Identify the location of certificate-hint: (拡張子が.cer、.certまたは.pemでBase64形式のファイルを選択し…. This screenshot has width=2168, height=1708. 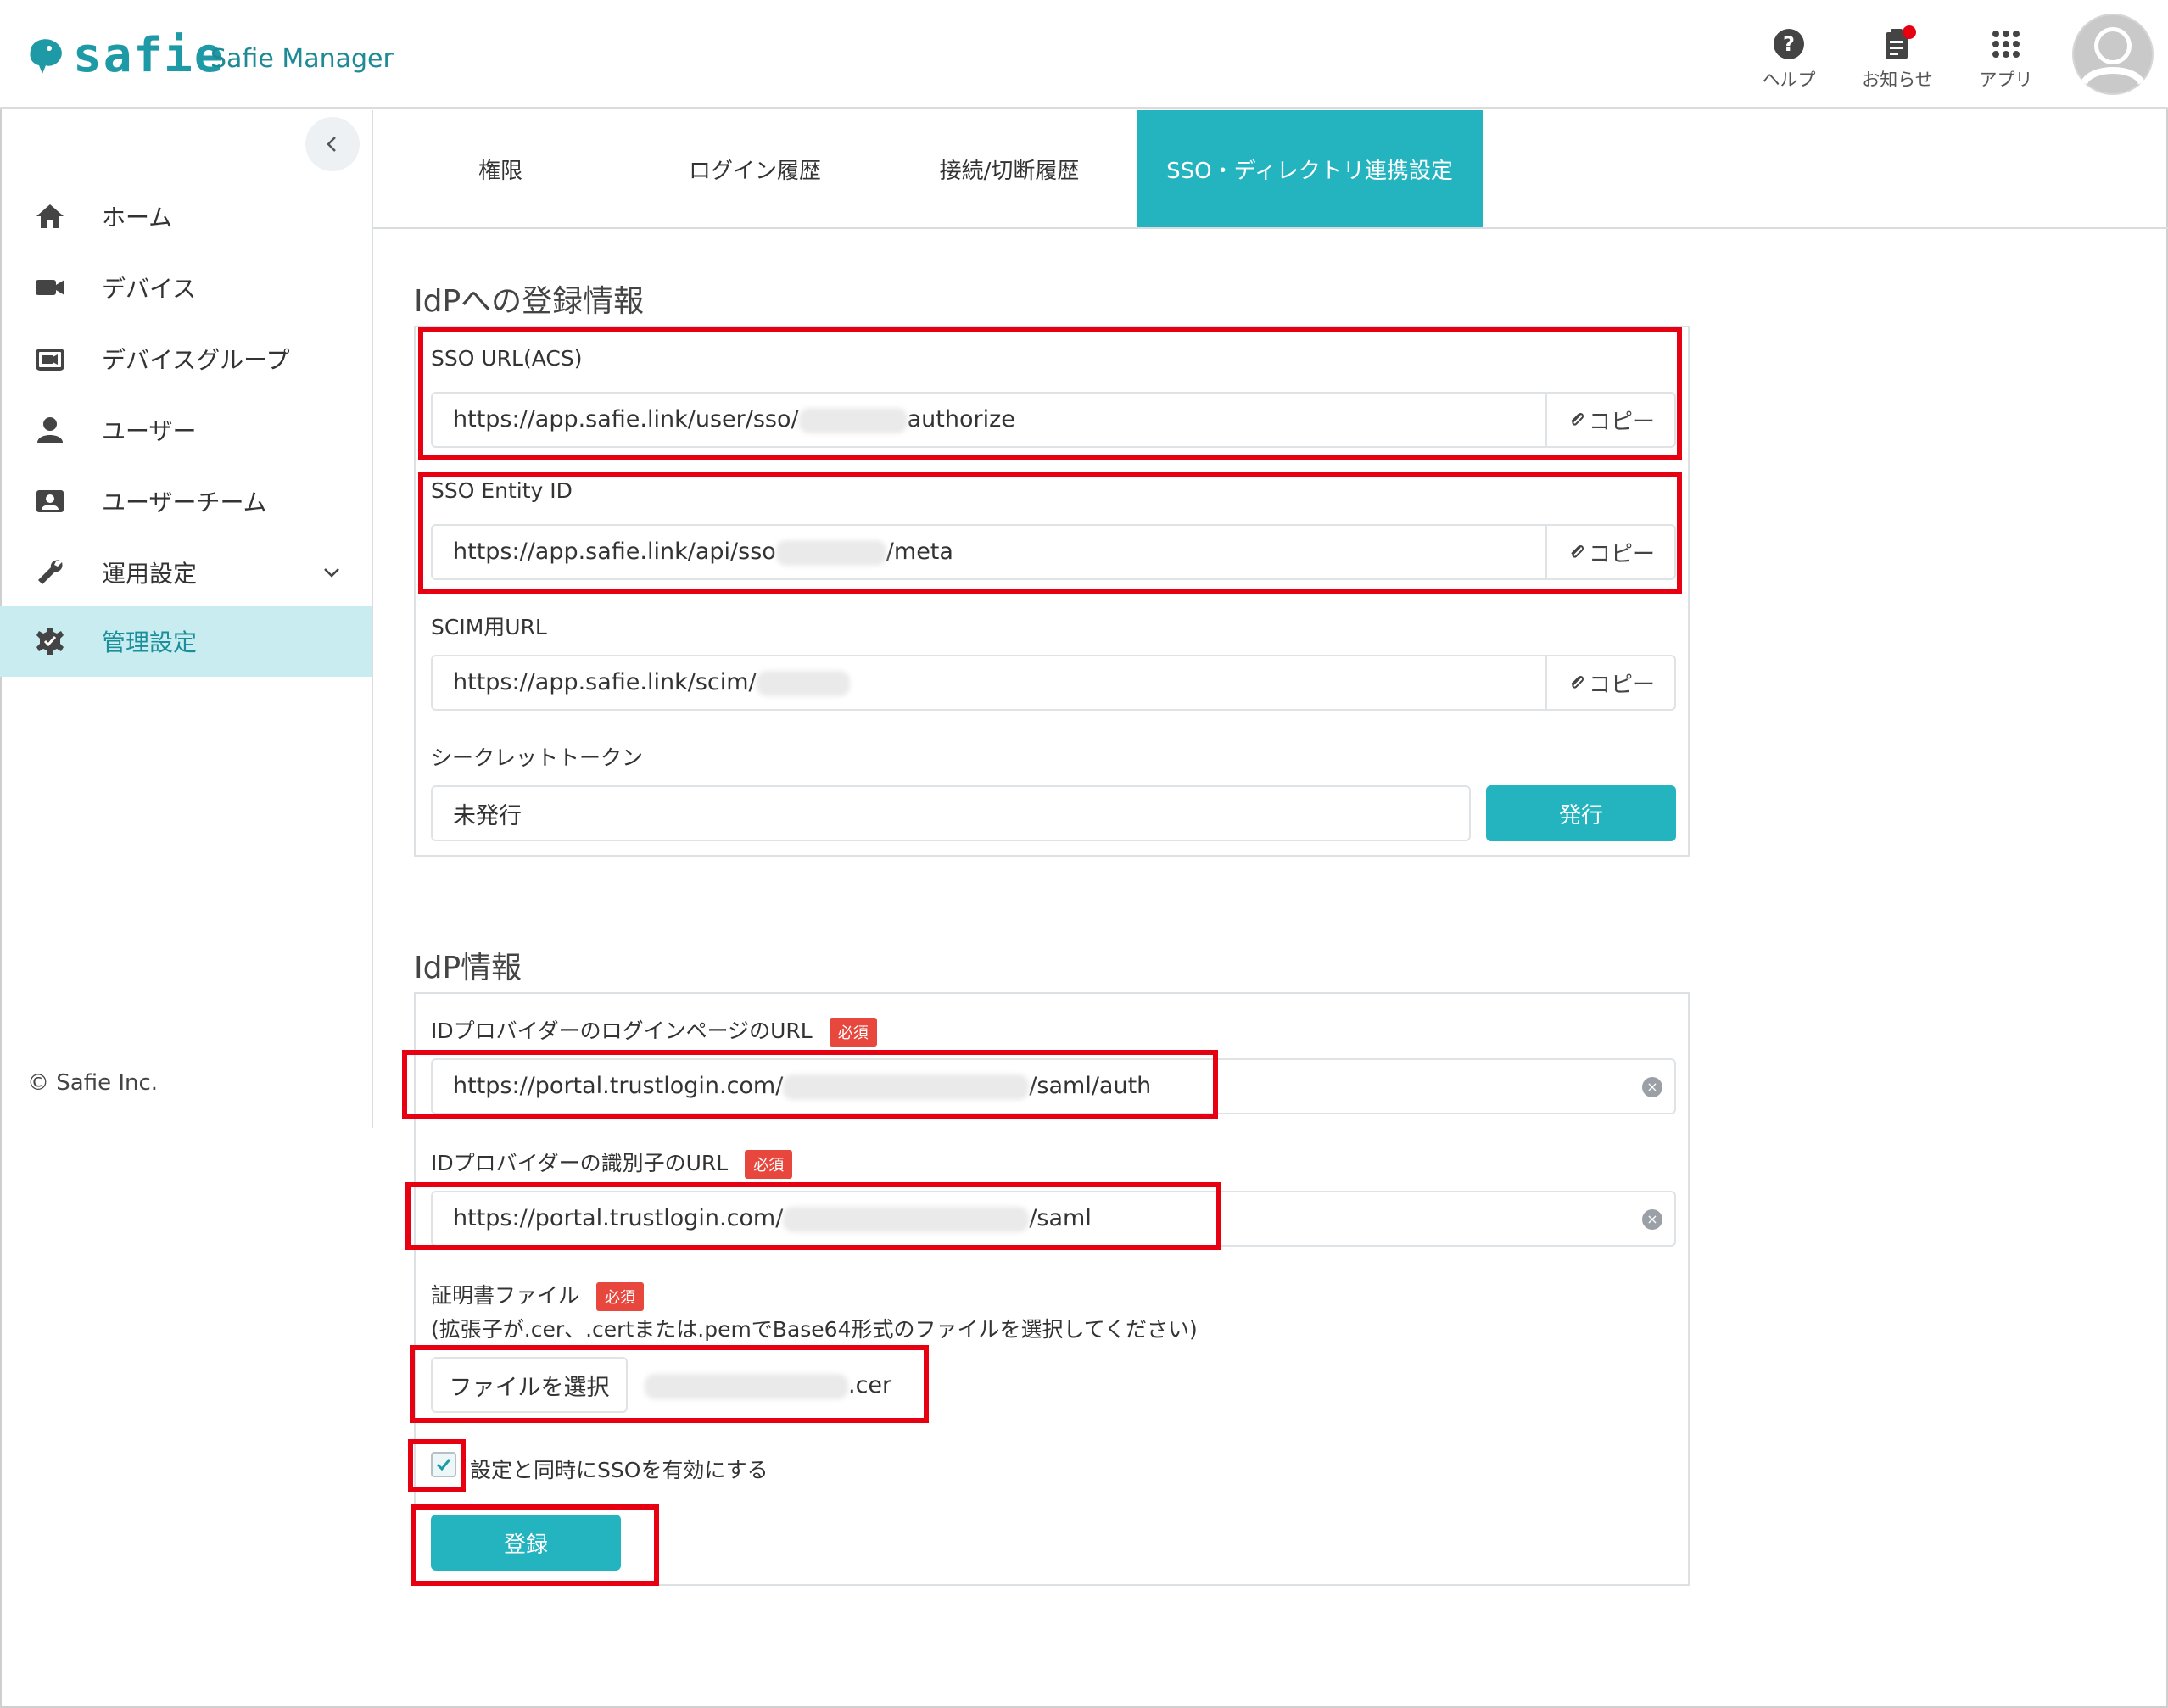
(814, 1330).